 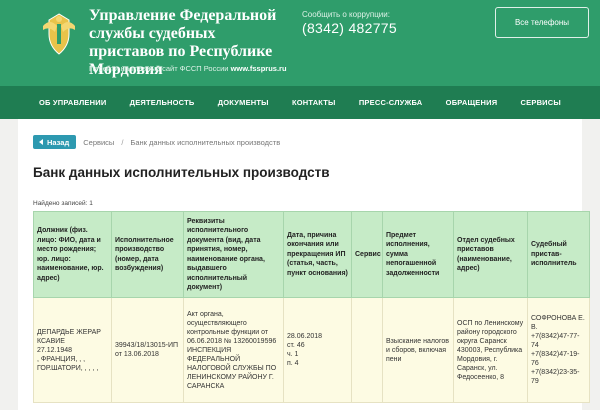 I want to click on nav-item-about: ОБ УПРАВЛЕНИИ, so click(x=72, y=102).